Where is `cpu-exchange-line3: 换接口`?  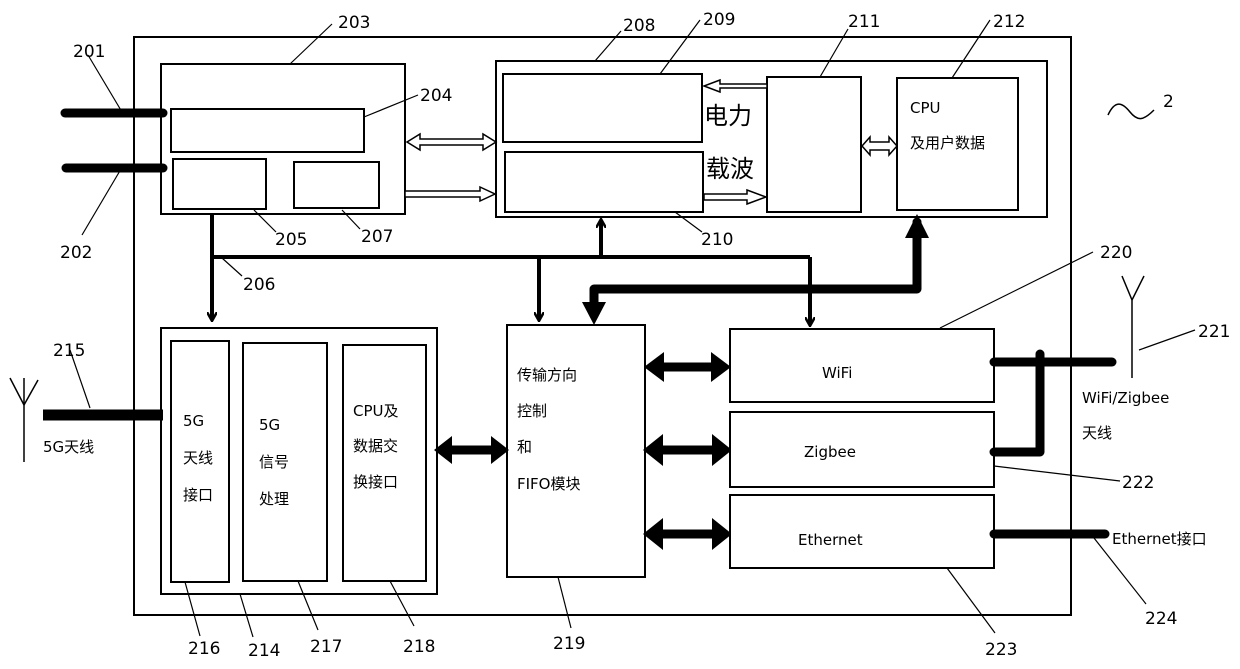
cpu-exchange-line3: 换接口 is located at coordinates (375, 482).